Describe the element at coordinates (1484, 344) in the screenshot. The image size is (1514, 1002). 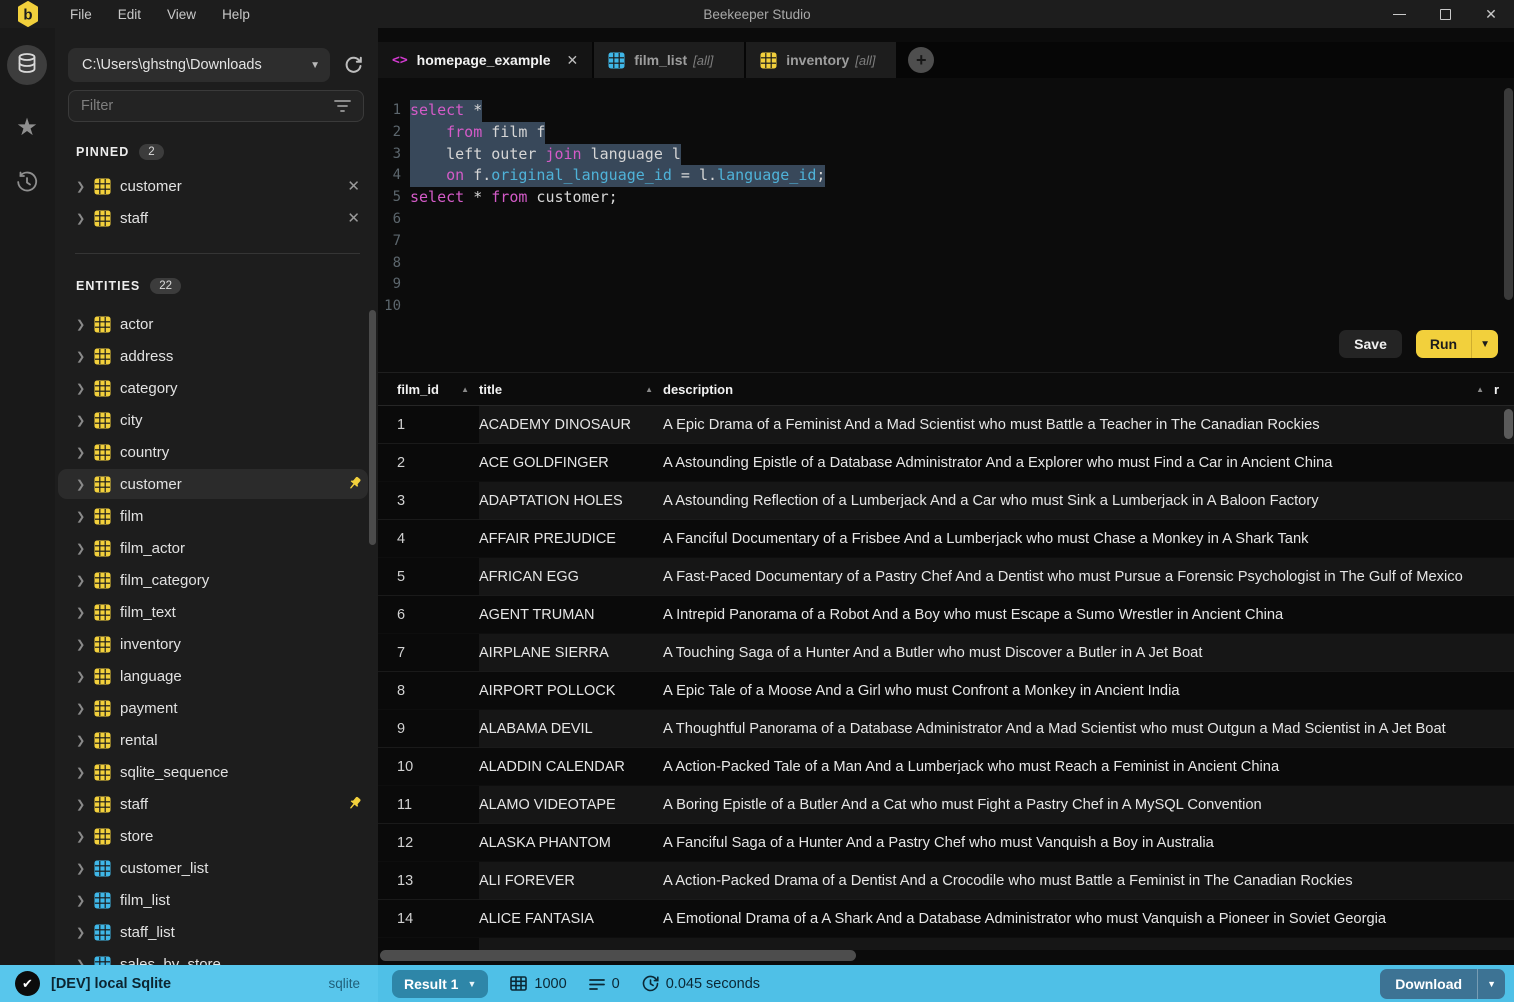
I see `run-options-button: ▼` at that location.